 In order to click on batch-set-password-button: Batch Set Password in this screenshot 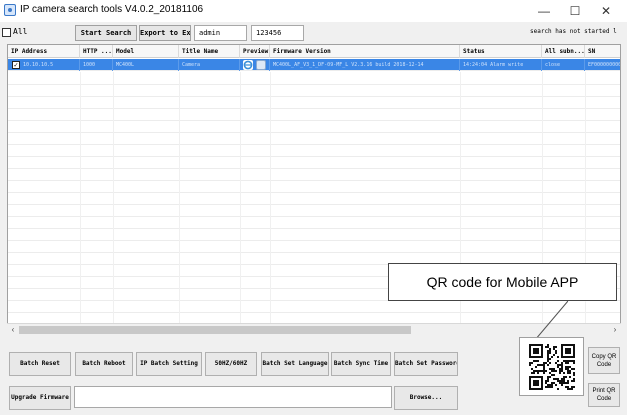, I will do `click(426, 364)`.